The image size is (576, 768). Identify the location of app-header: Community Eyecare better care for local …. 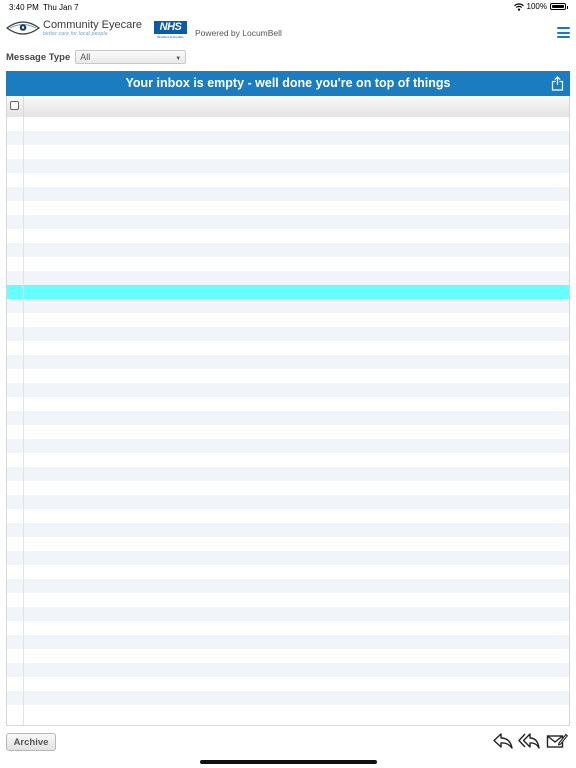
(288, 30).